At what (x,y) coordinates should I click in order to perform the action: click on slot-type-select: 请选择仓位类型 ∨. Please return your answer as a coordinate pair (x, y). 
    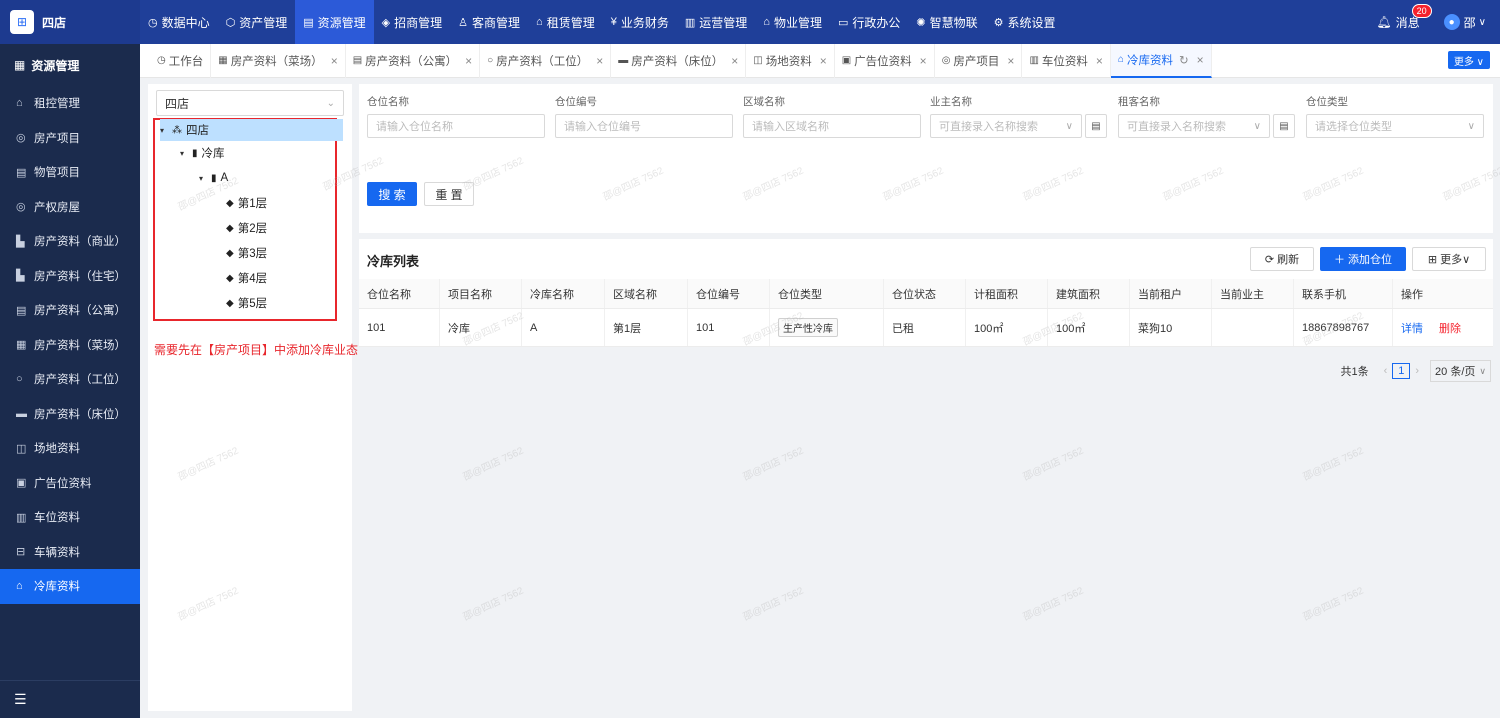
    Looking at the image, I should click on (1395, 126).